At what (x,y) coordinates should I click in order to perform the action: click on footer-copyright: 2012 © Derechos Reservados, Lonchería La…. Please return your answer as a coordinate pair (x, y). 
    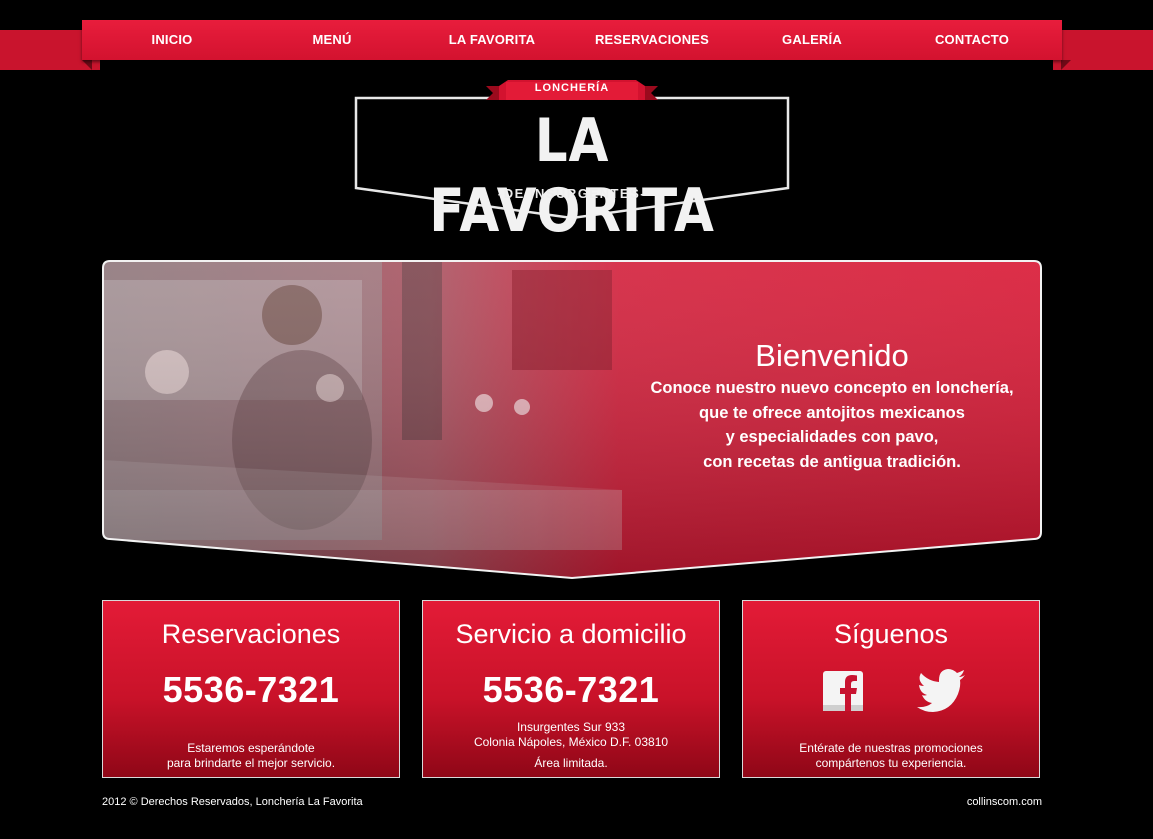
    Looking at the image, I should click on (232, 802).